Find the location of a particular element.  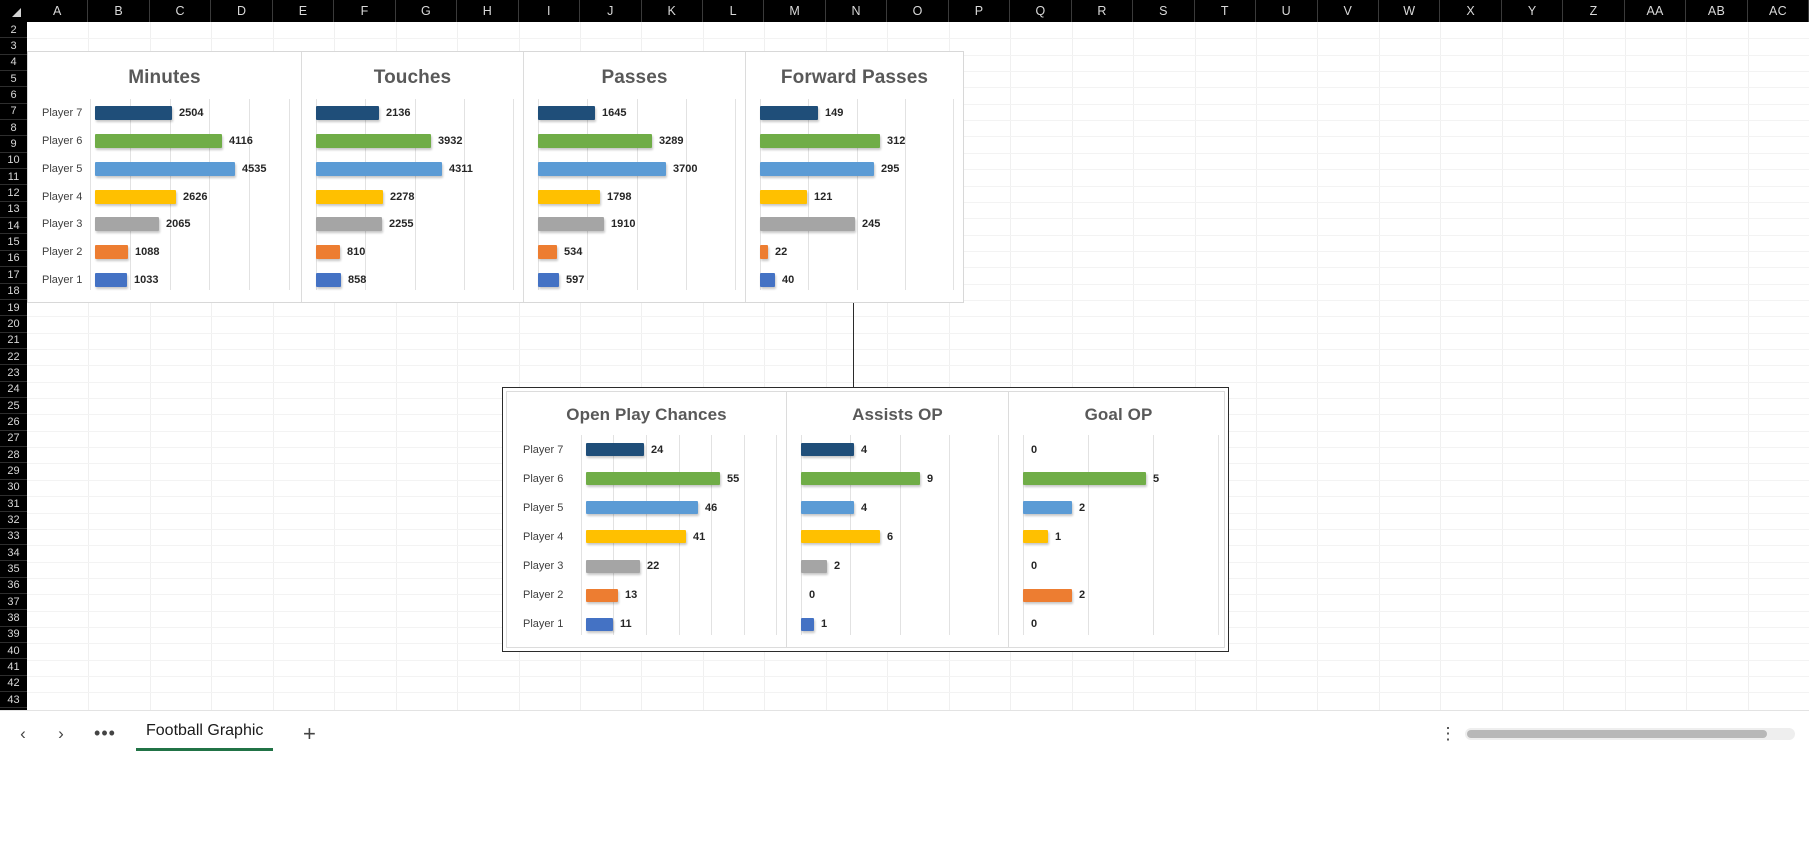

row-header-32: 32 is located at coordinates (13, 520).